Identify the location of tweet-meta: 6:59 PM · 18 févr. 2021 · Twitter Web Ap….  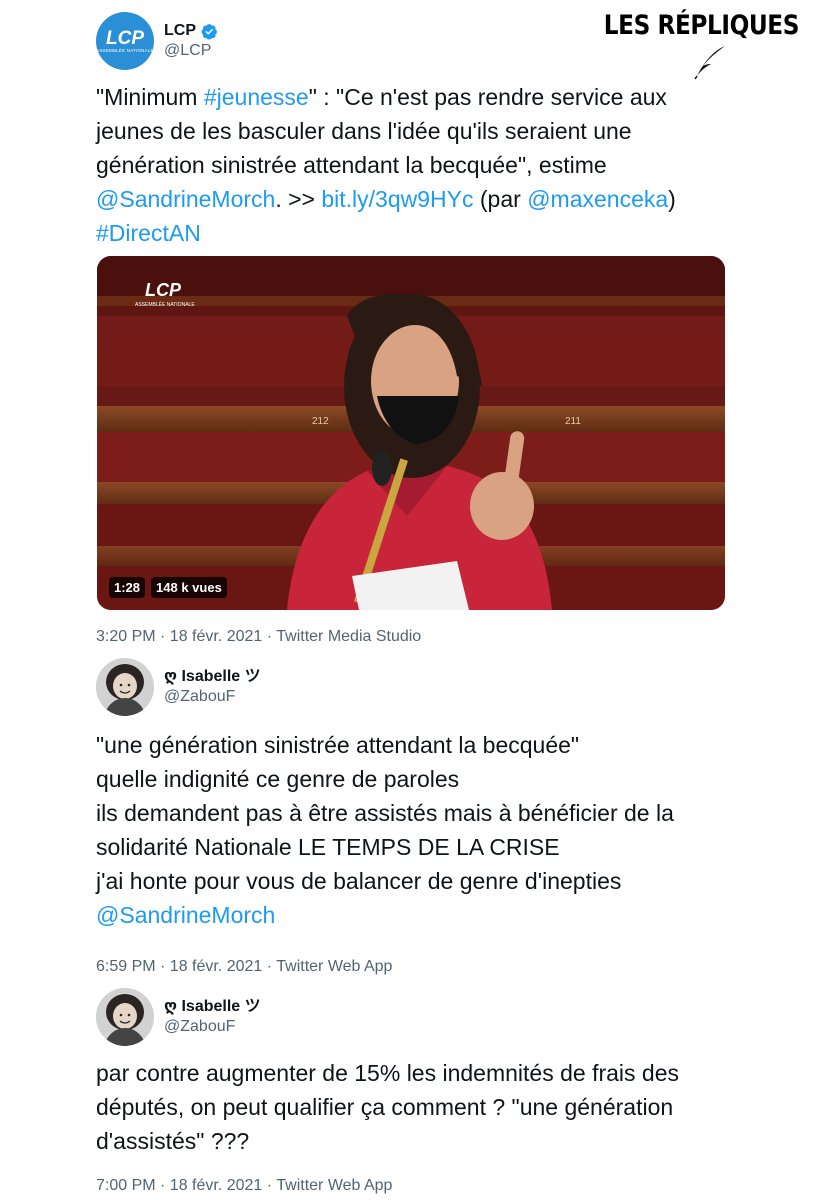
(416, 967).